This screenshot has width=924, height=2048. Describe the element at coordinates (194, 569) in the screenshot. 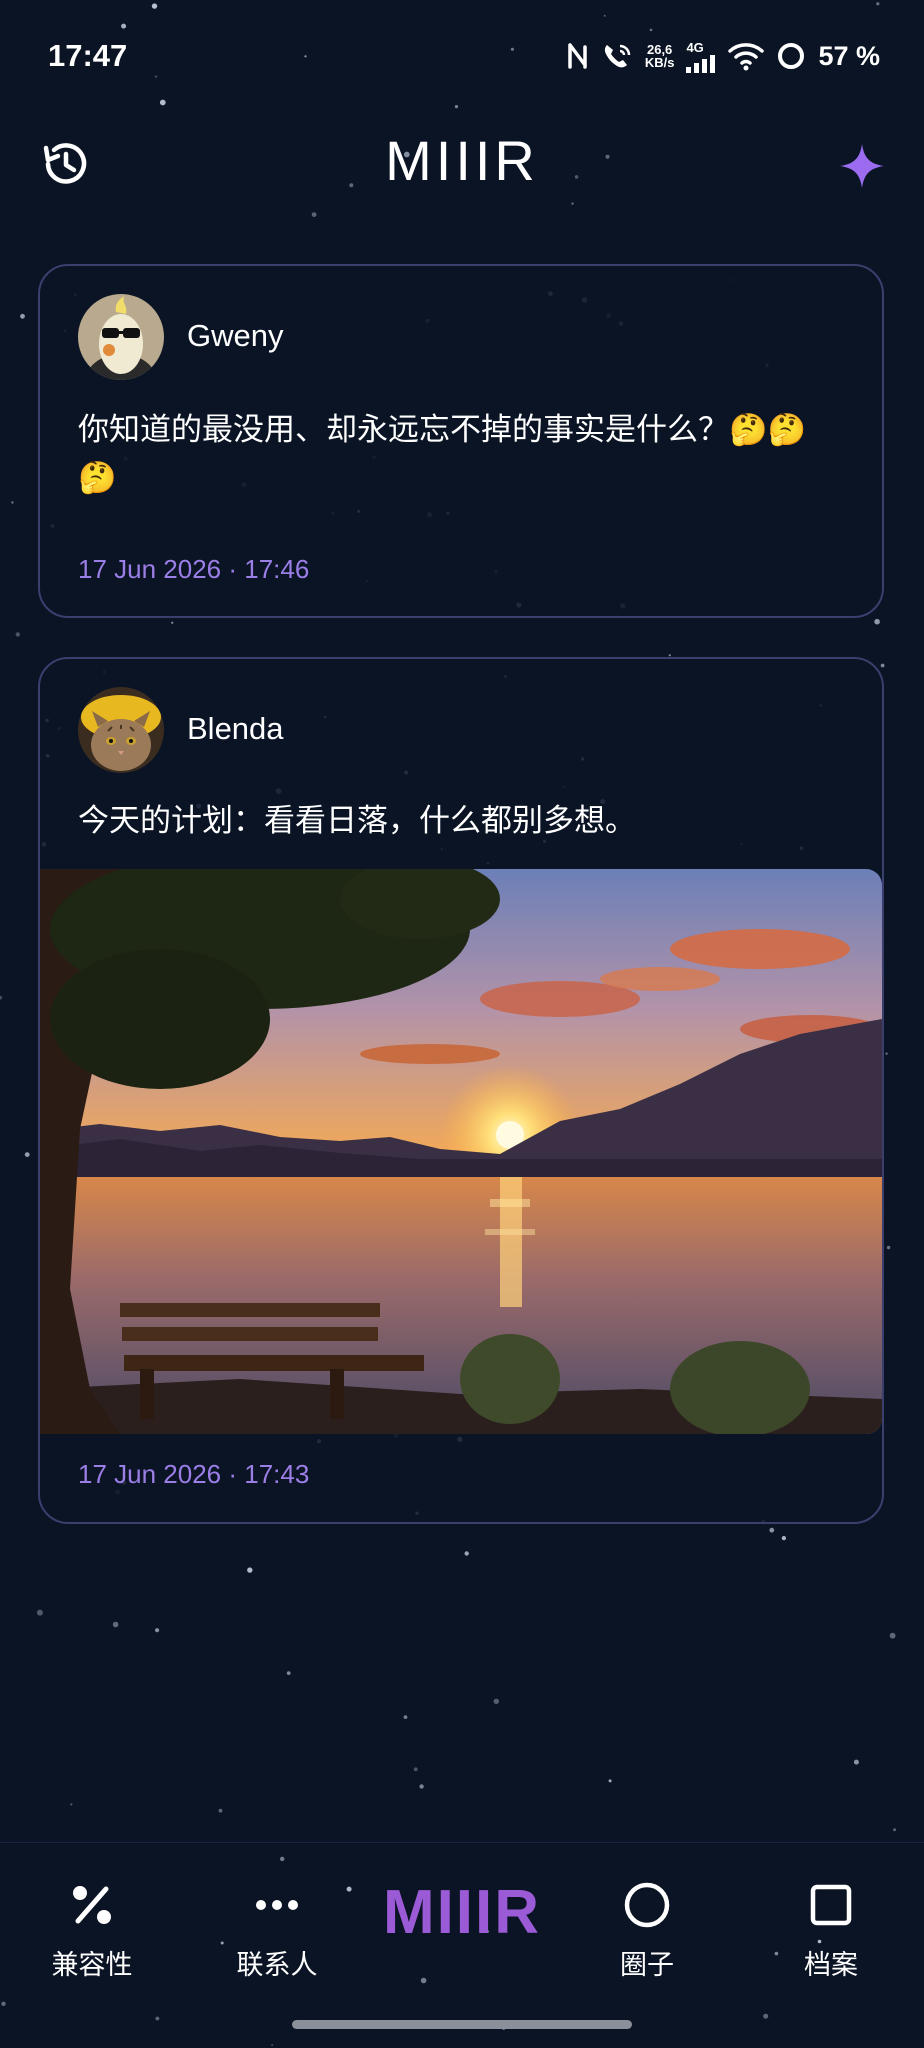

I see `post-timestamp: 17 Jun 2026 · 17:46` at that location.